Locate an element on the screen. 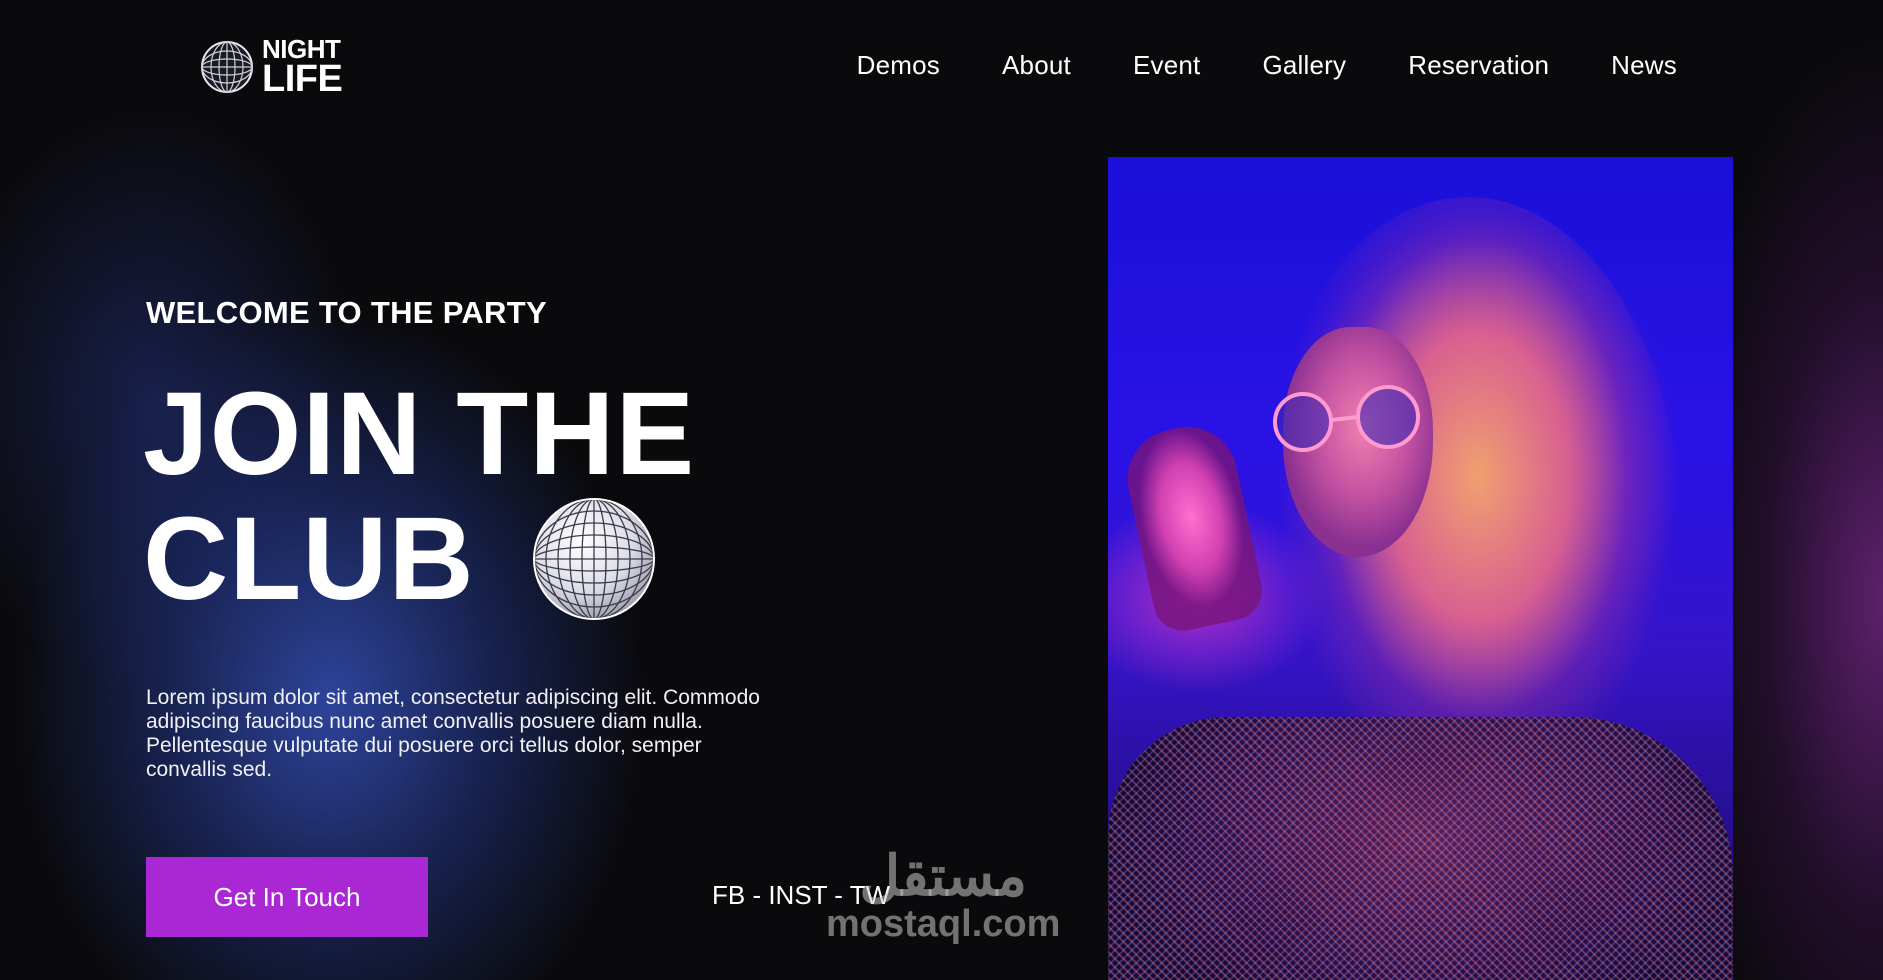 This screenshot has height=980, width=1883. logo-line-2: LIFE is located at coordinates (302, 78).